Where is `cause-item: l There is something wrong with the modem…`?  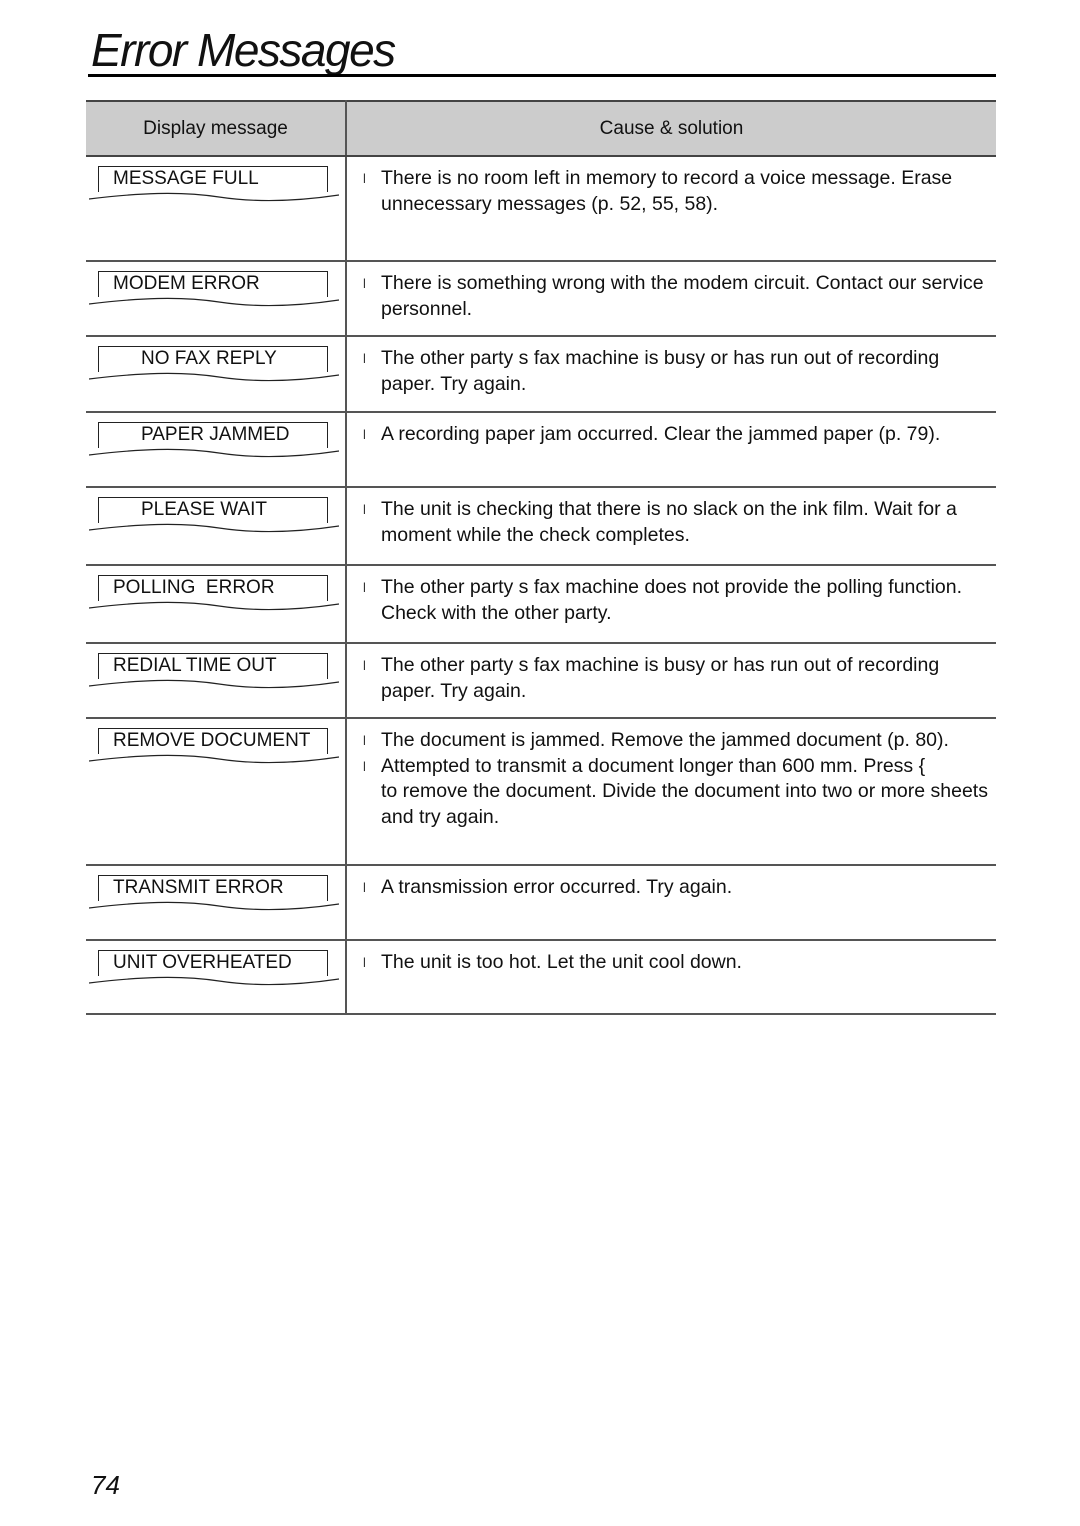
cause-item: l There is something wrong with the modem… is located at coordinates (675, 296).